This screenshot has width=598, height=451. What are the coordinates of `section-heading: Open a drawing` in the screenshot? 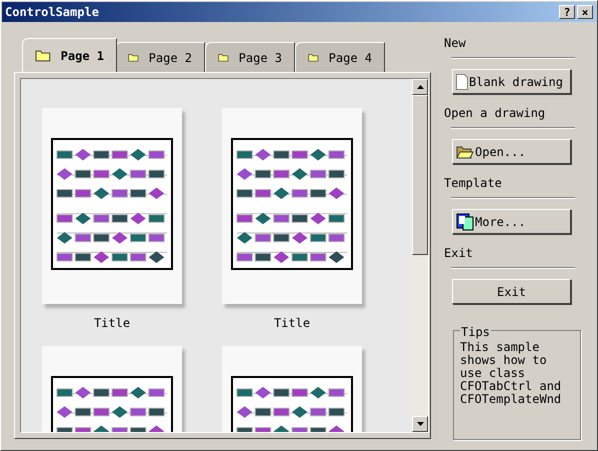 It's located at (495, 113).